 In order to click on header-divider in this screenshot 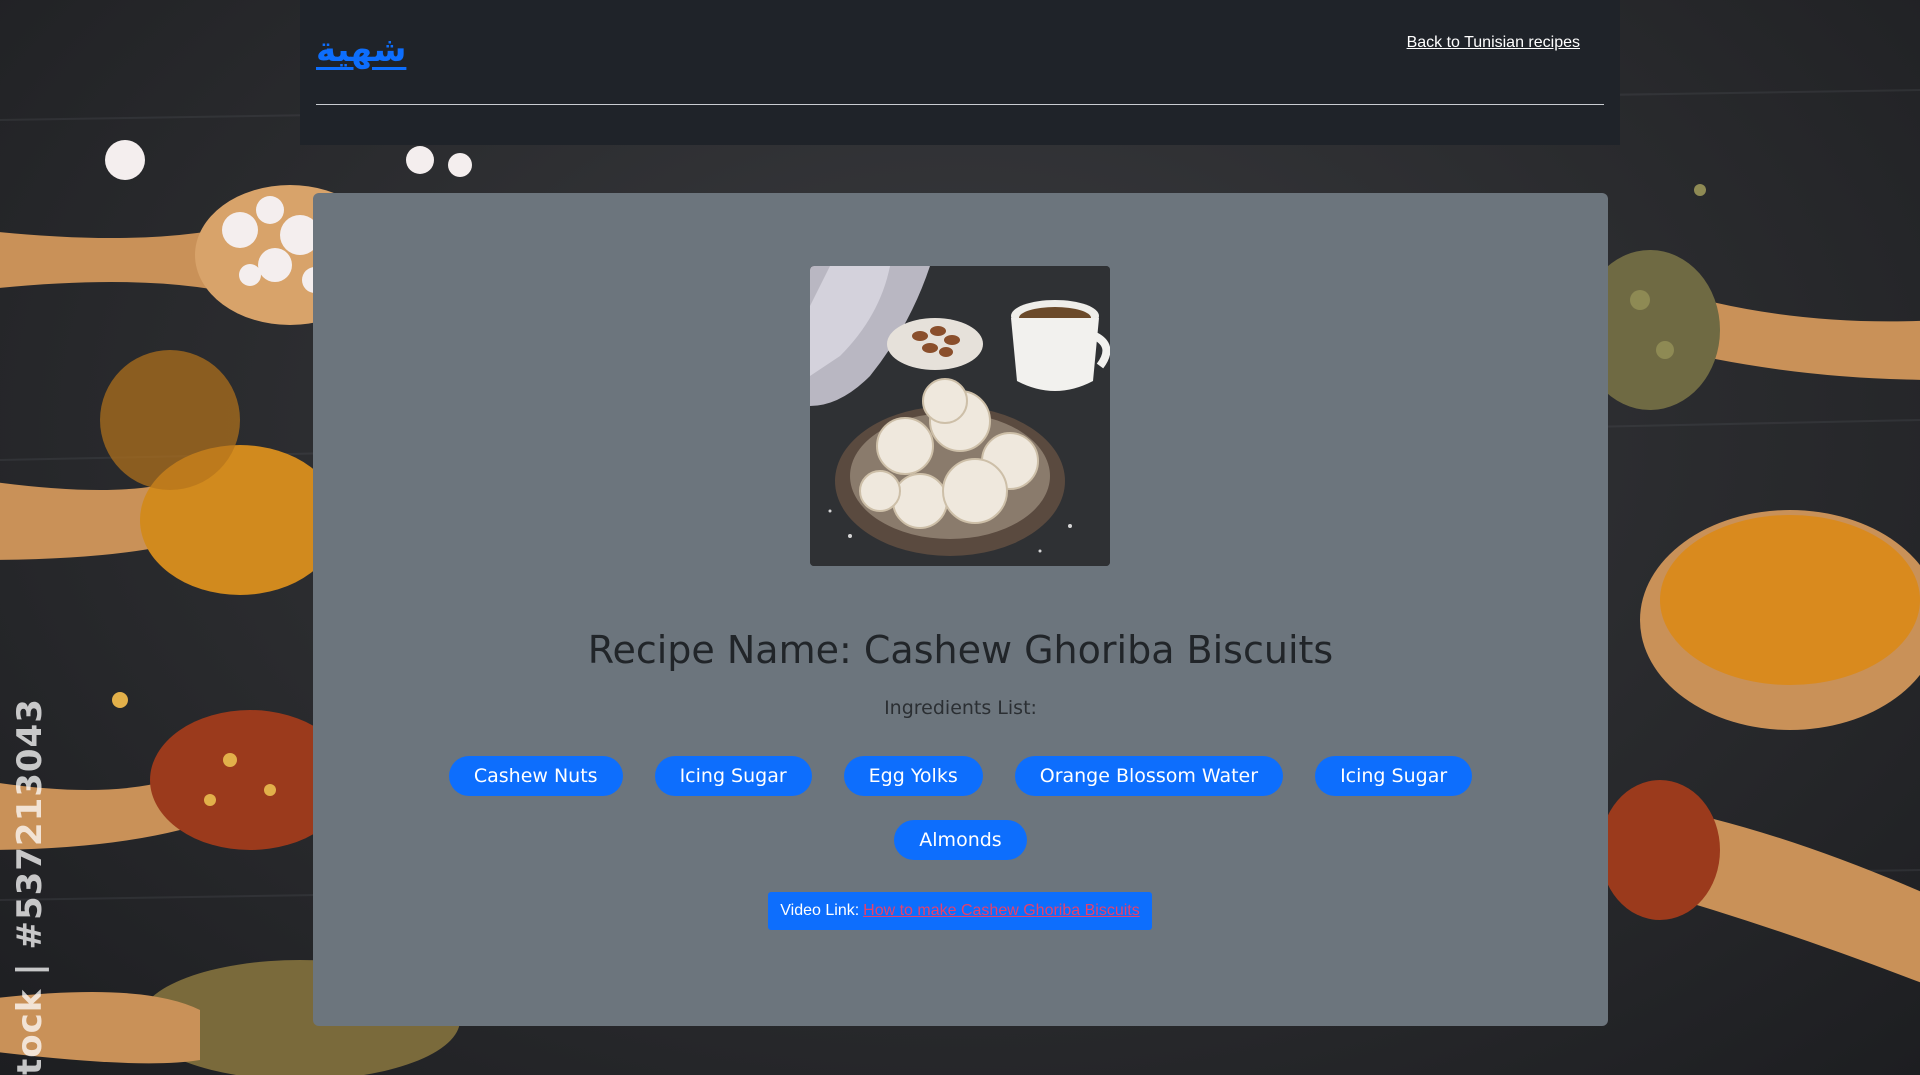, I will do `click(960, 104)`.